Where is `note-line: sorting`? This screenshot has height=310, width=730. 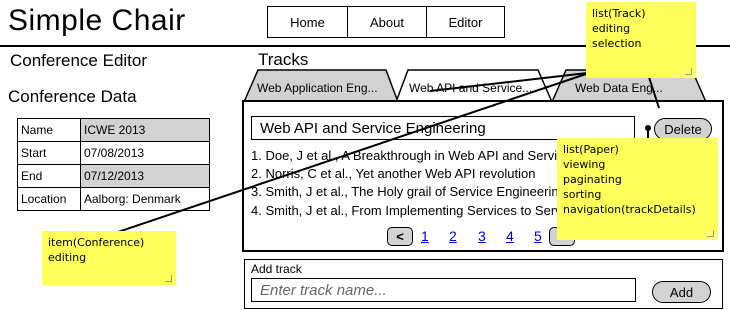
note-line: sorting is located at coordinates (582, 194).